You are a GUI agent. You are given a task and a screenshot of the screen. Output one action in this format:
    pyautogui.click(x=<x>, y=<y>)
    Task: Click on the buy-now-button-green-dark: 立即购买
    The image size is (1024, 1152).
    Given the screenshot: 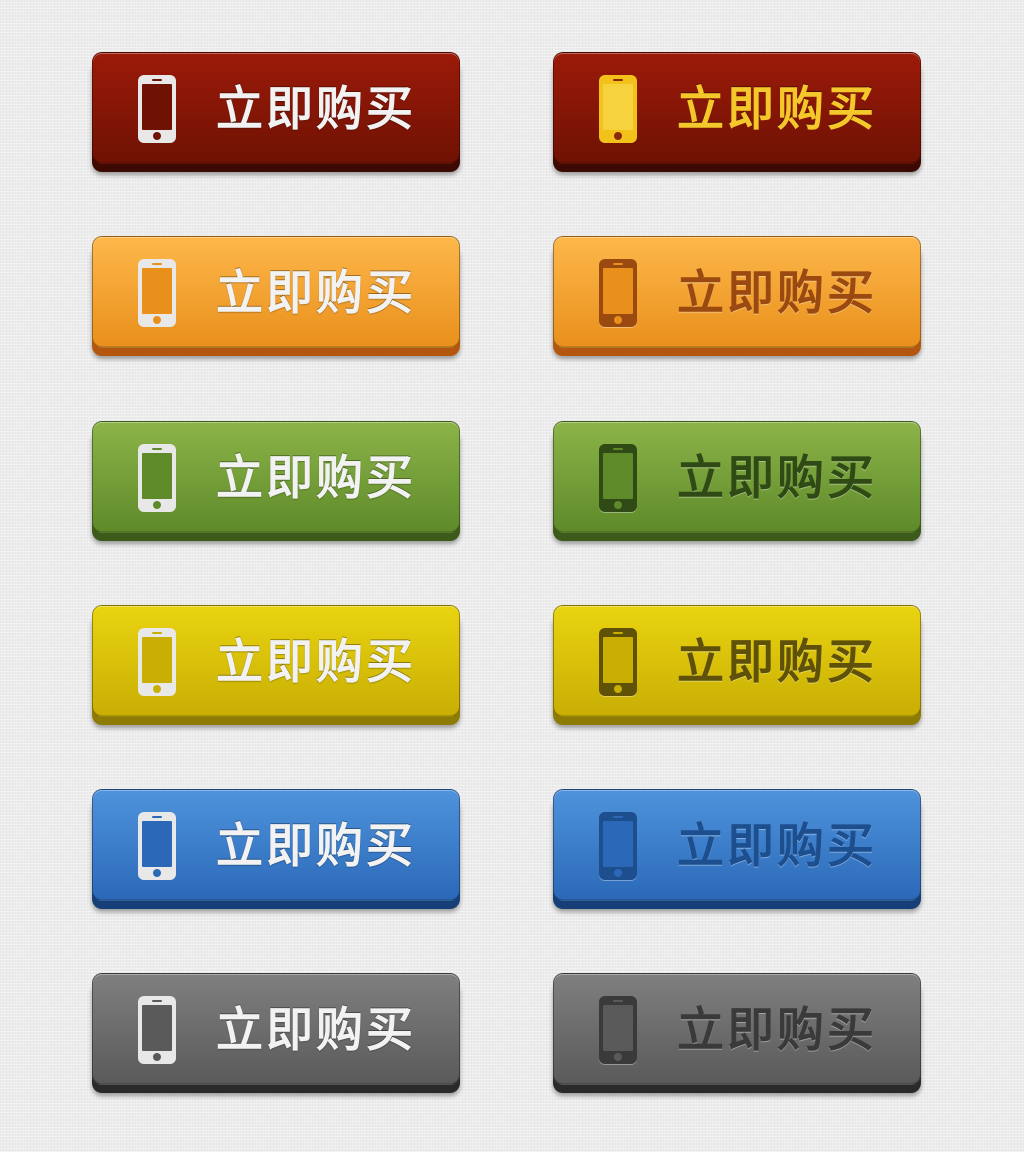 What is the action you would take?
    pyautogui.click(x=737, y=481)
    